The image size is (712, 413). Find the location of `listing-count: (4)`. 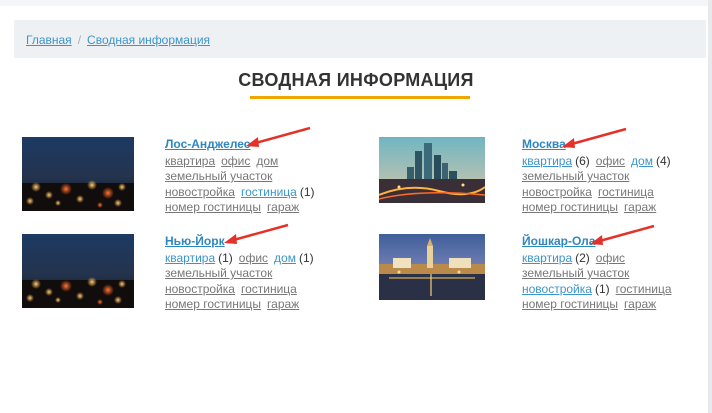

listing-count: (4) is located at coordinates (663, 160).